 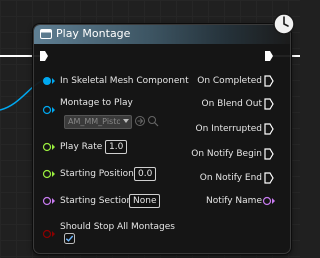 What do you see at coordinates (153, 121) in the screenshot?
I see `browse-asset-search-icon` at bounding box center [153, 121].